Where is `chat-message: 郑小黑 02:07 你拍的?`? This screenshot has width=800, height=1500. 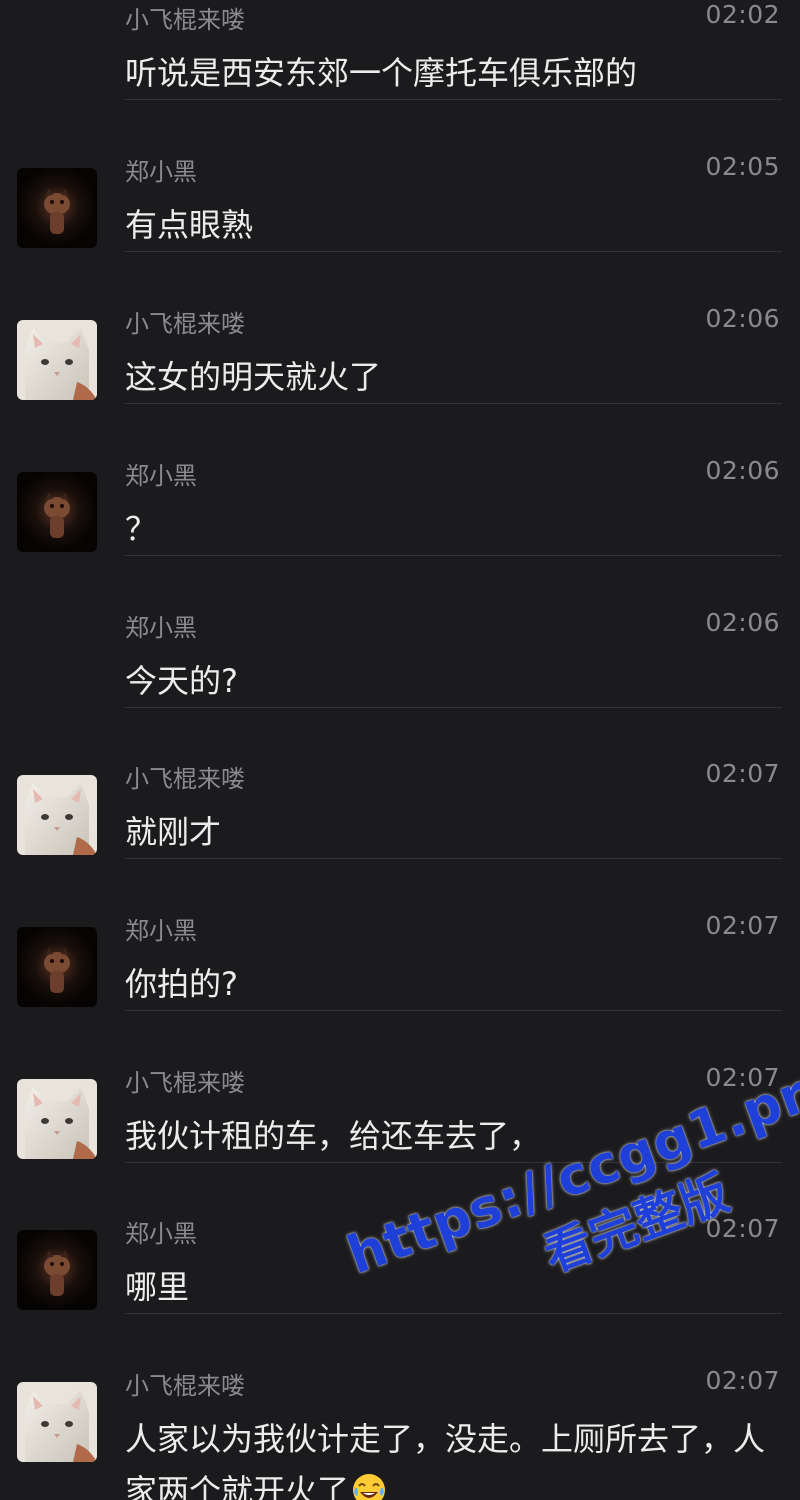 chat-message: 郑小黑 02:07 你拍的? is located at coordinates (400, 965).